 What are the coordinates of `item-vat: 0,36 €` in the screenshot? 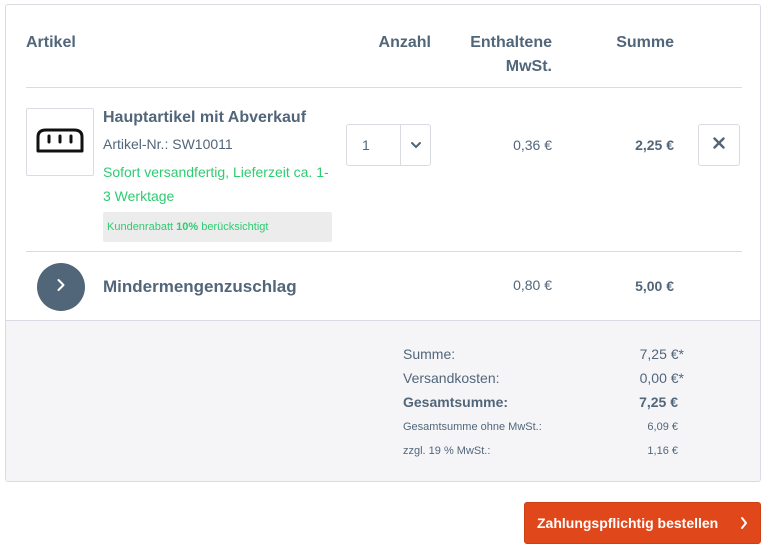 It's located at (532, 145).